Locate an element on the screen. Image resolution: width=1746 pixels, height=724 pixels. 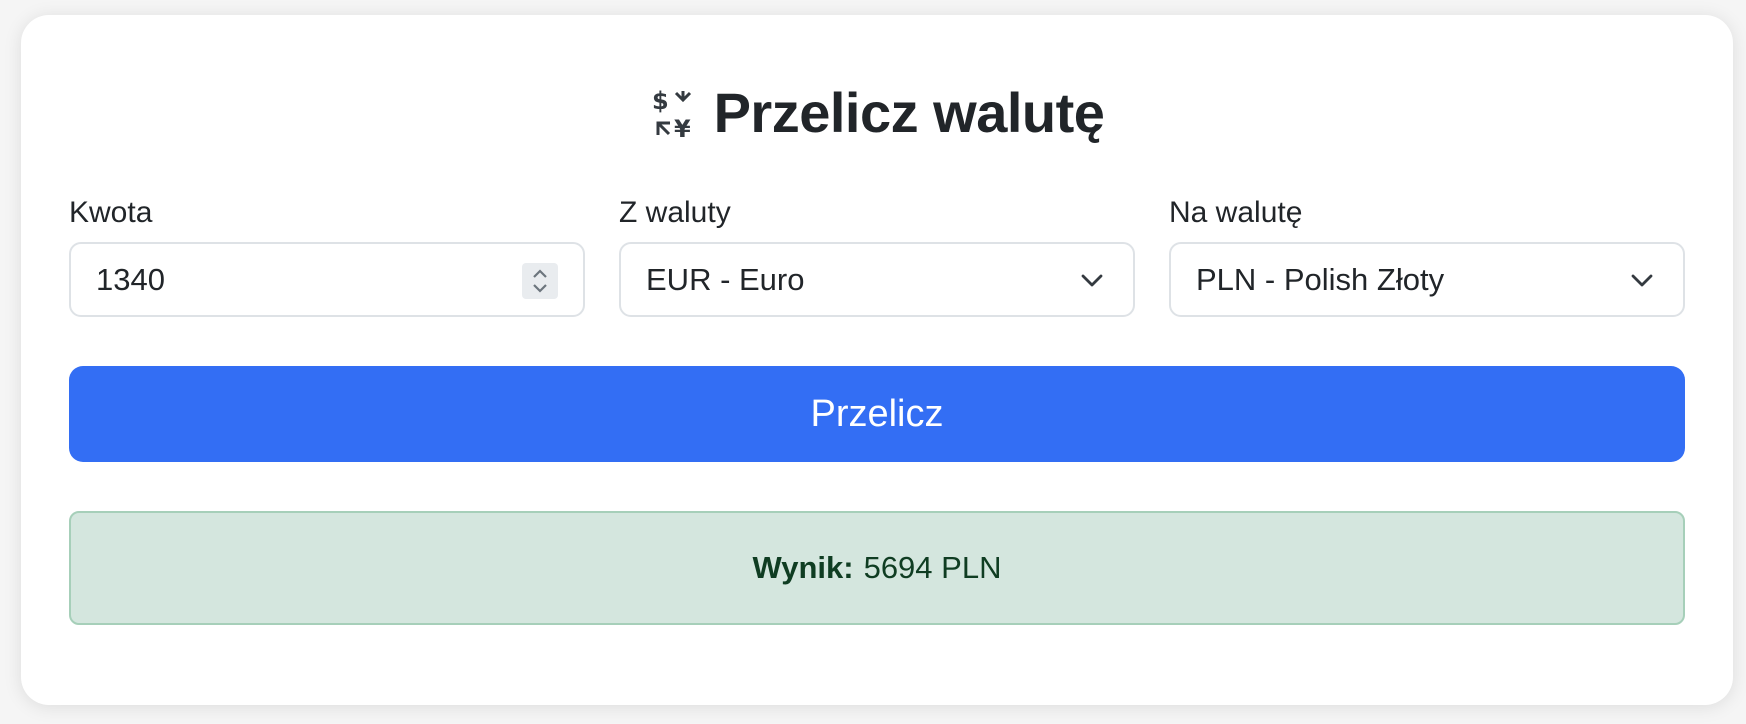
to-currency-value: PLN - Polish Złoty is located at coordinates (1320, 279).